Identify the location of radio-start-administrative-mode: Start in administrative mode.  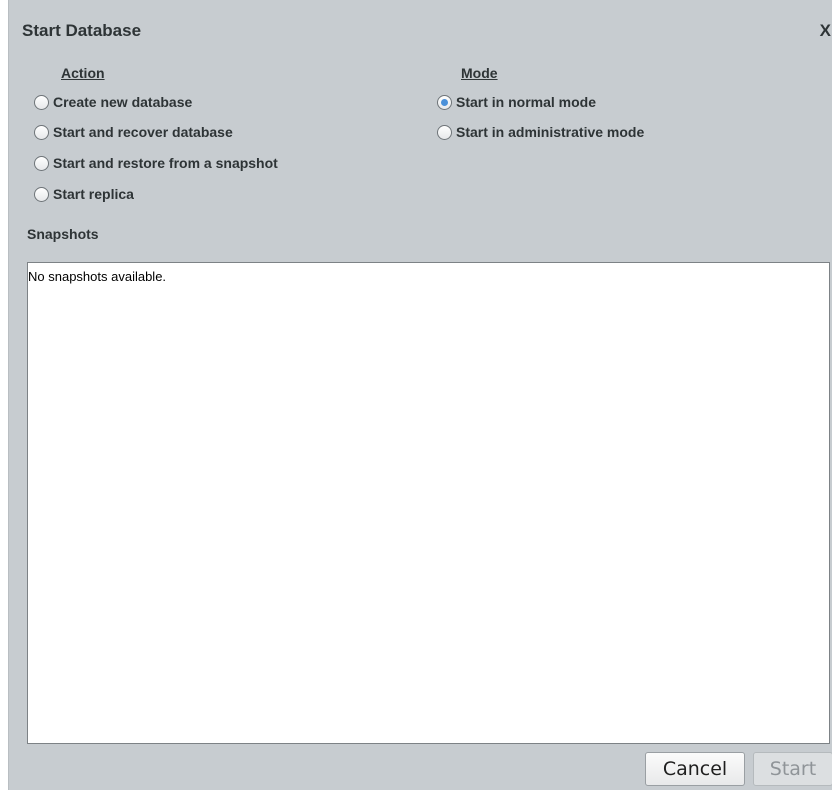
(540, 132).